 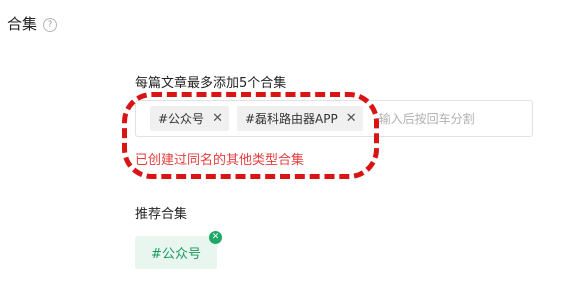 I want to click on collection-tag-input-box: #公众号 ✕ #磊科路由器APP ✕, so click(x=334, y=118).